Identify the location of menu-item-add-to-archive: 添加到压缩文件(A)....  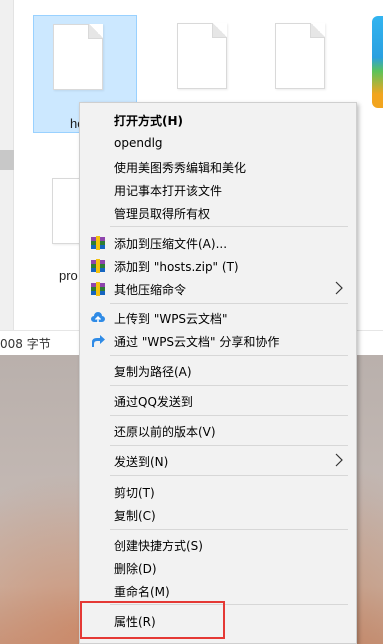
(218, 242).